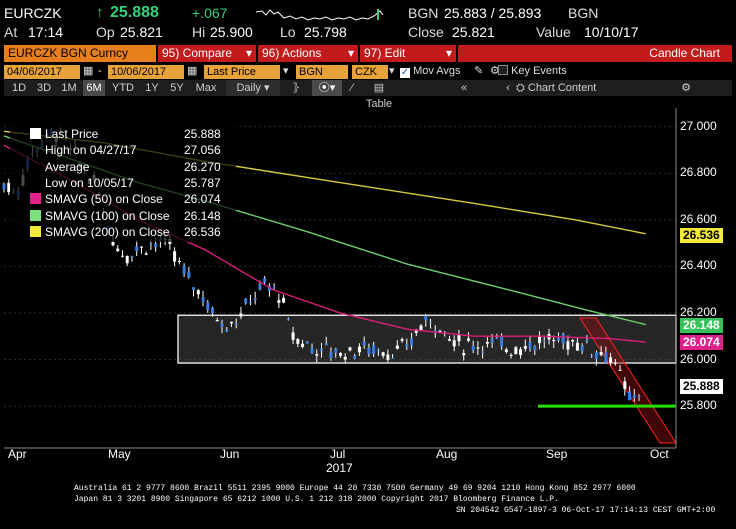 The height and width of the screenshot is (529, 736). I want to click on high-label: Hi, so click(199, 32).